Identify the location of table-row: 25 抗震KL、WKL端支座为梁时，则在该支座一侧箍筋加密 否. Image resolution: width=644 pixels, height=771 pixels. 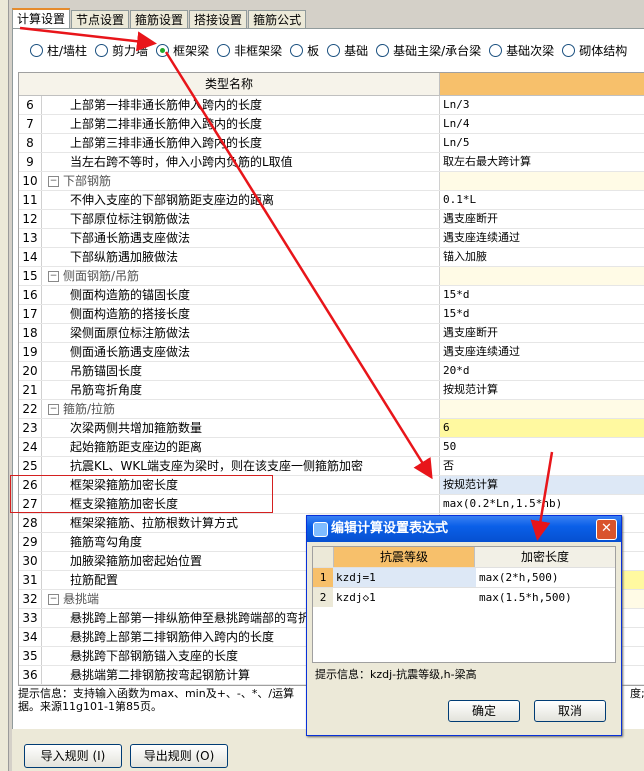
(331, 466).